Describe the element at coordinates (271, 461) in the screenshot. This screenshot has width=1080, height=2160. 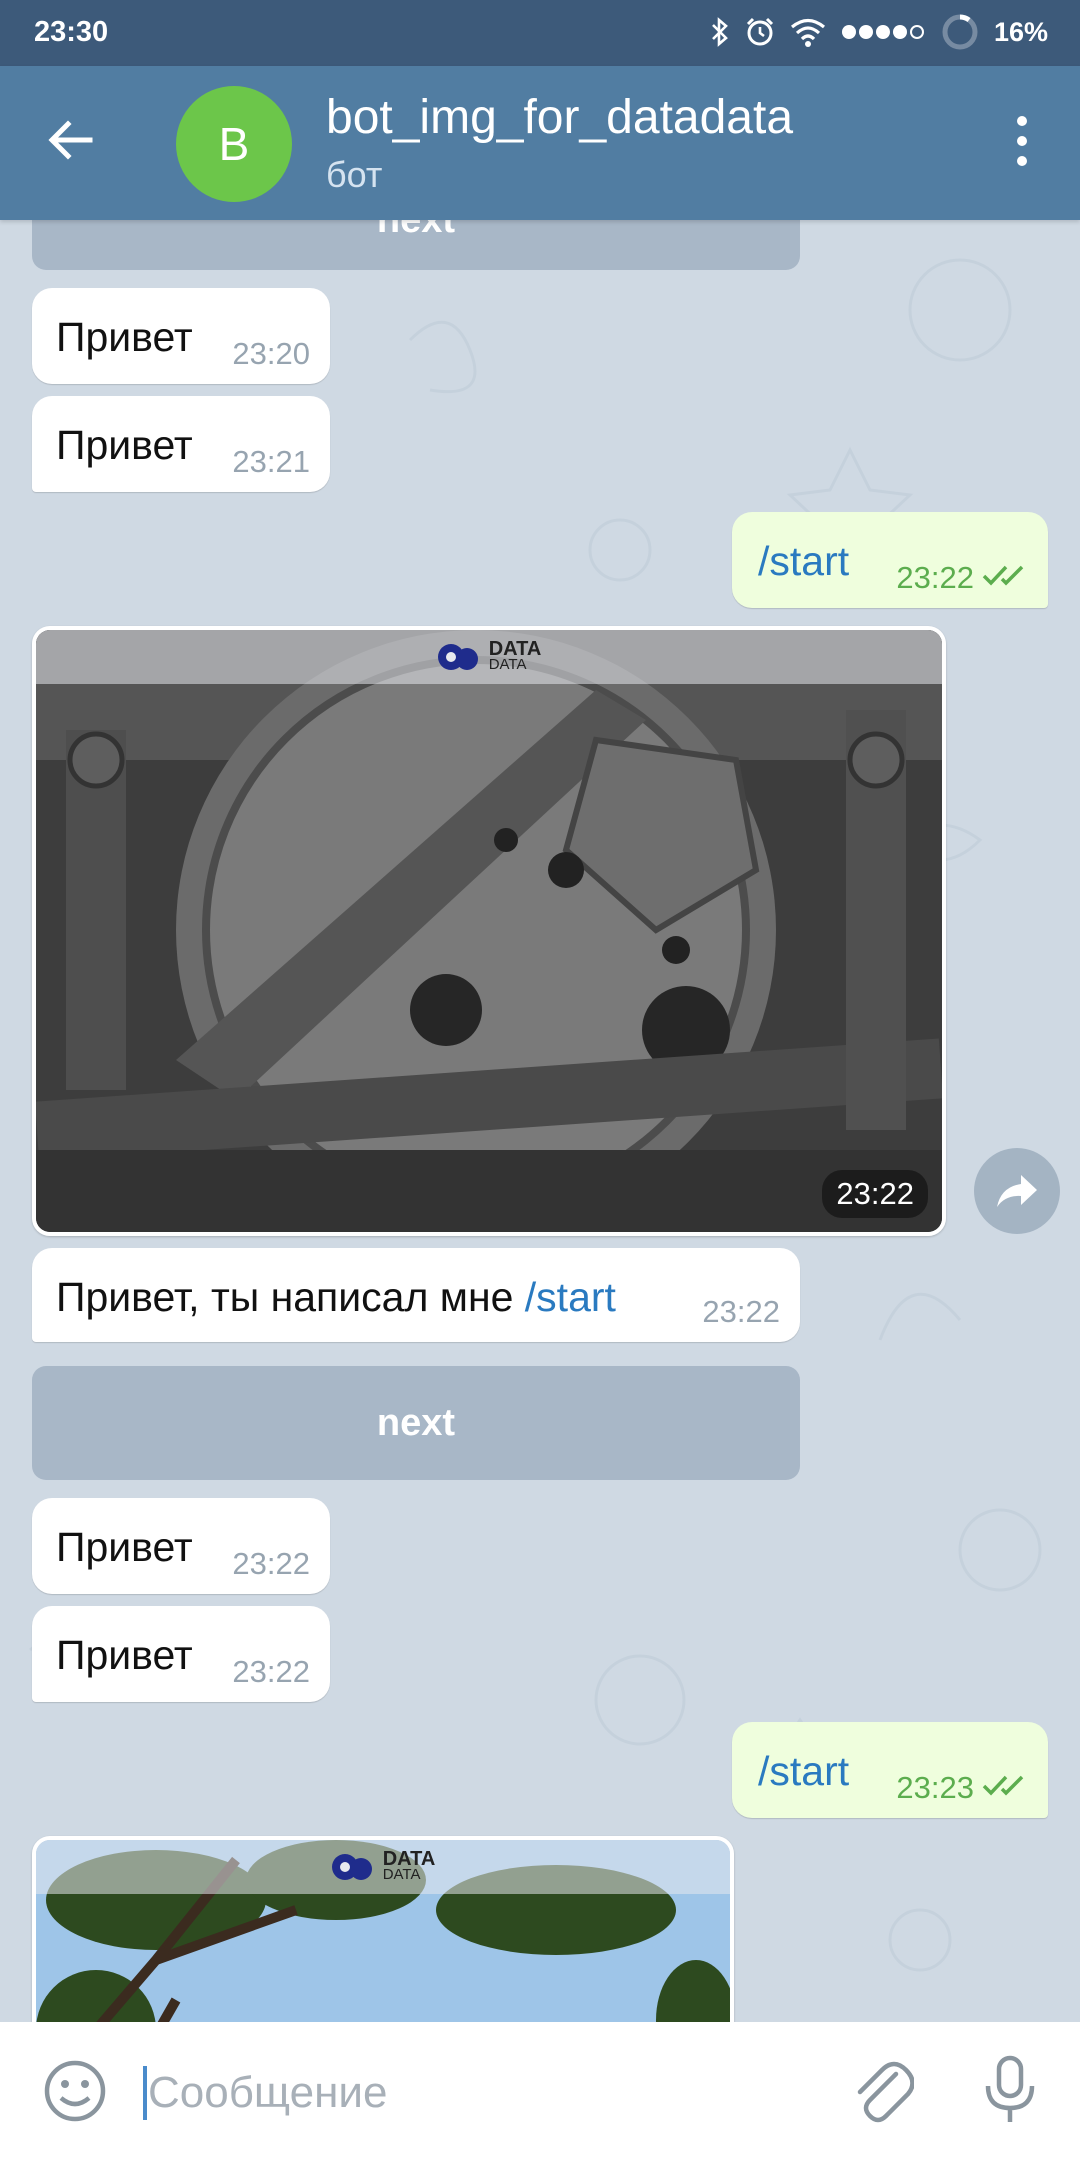
I see `message-time: 23:21` at that location.